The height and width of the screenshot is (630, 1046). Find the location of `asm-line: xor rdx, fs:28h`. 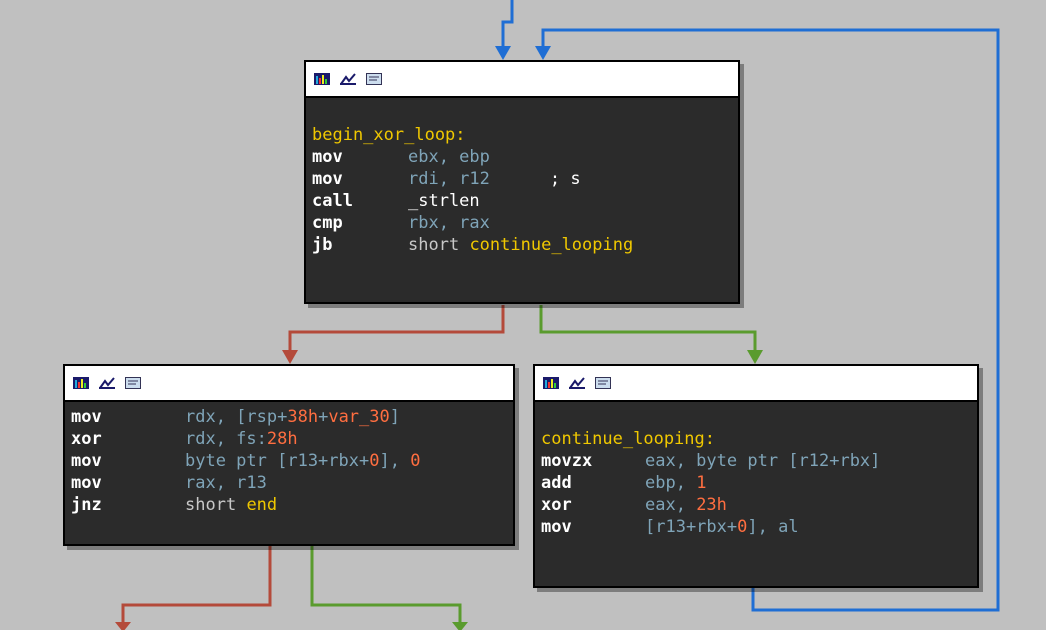

asm-line: xor rdx, fs:28h is located at coordinates (289, 439).